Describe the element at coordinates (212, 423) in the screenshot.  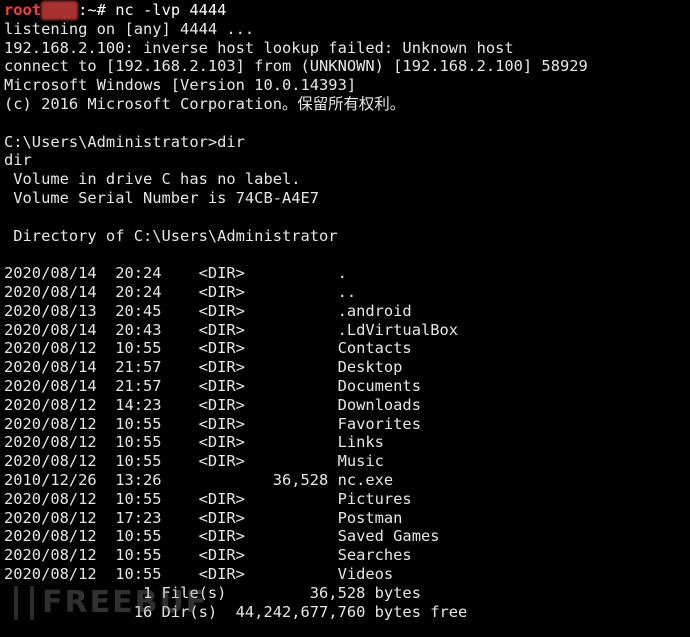
I see `terminal-output-line: 2020/08/12 10:55 <DIR> Favorites` at that location.